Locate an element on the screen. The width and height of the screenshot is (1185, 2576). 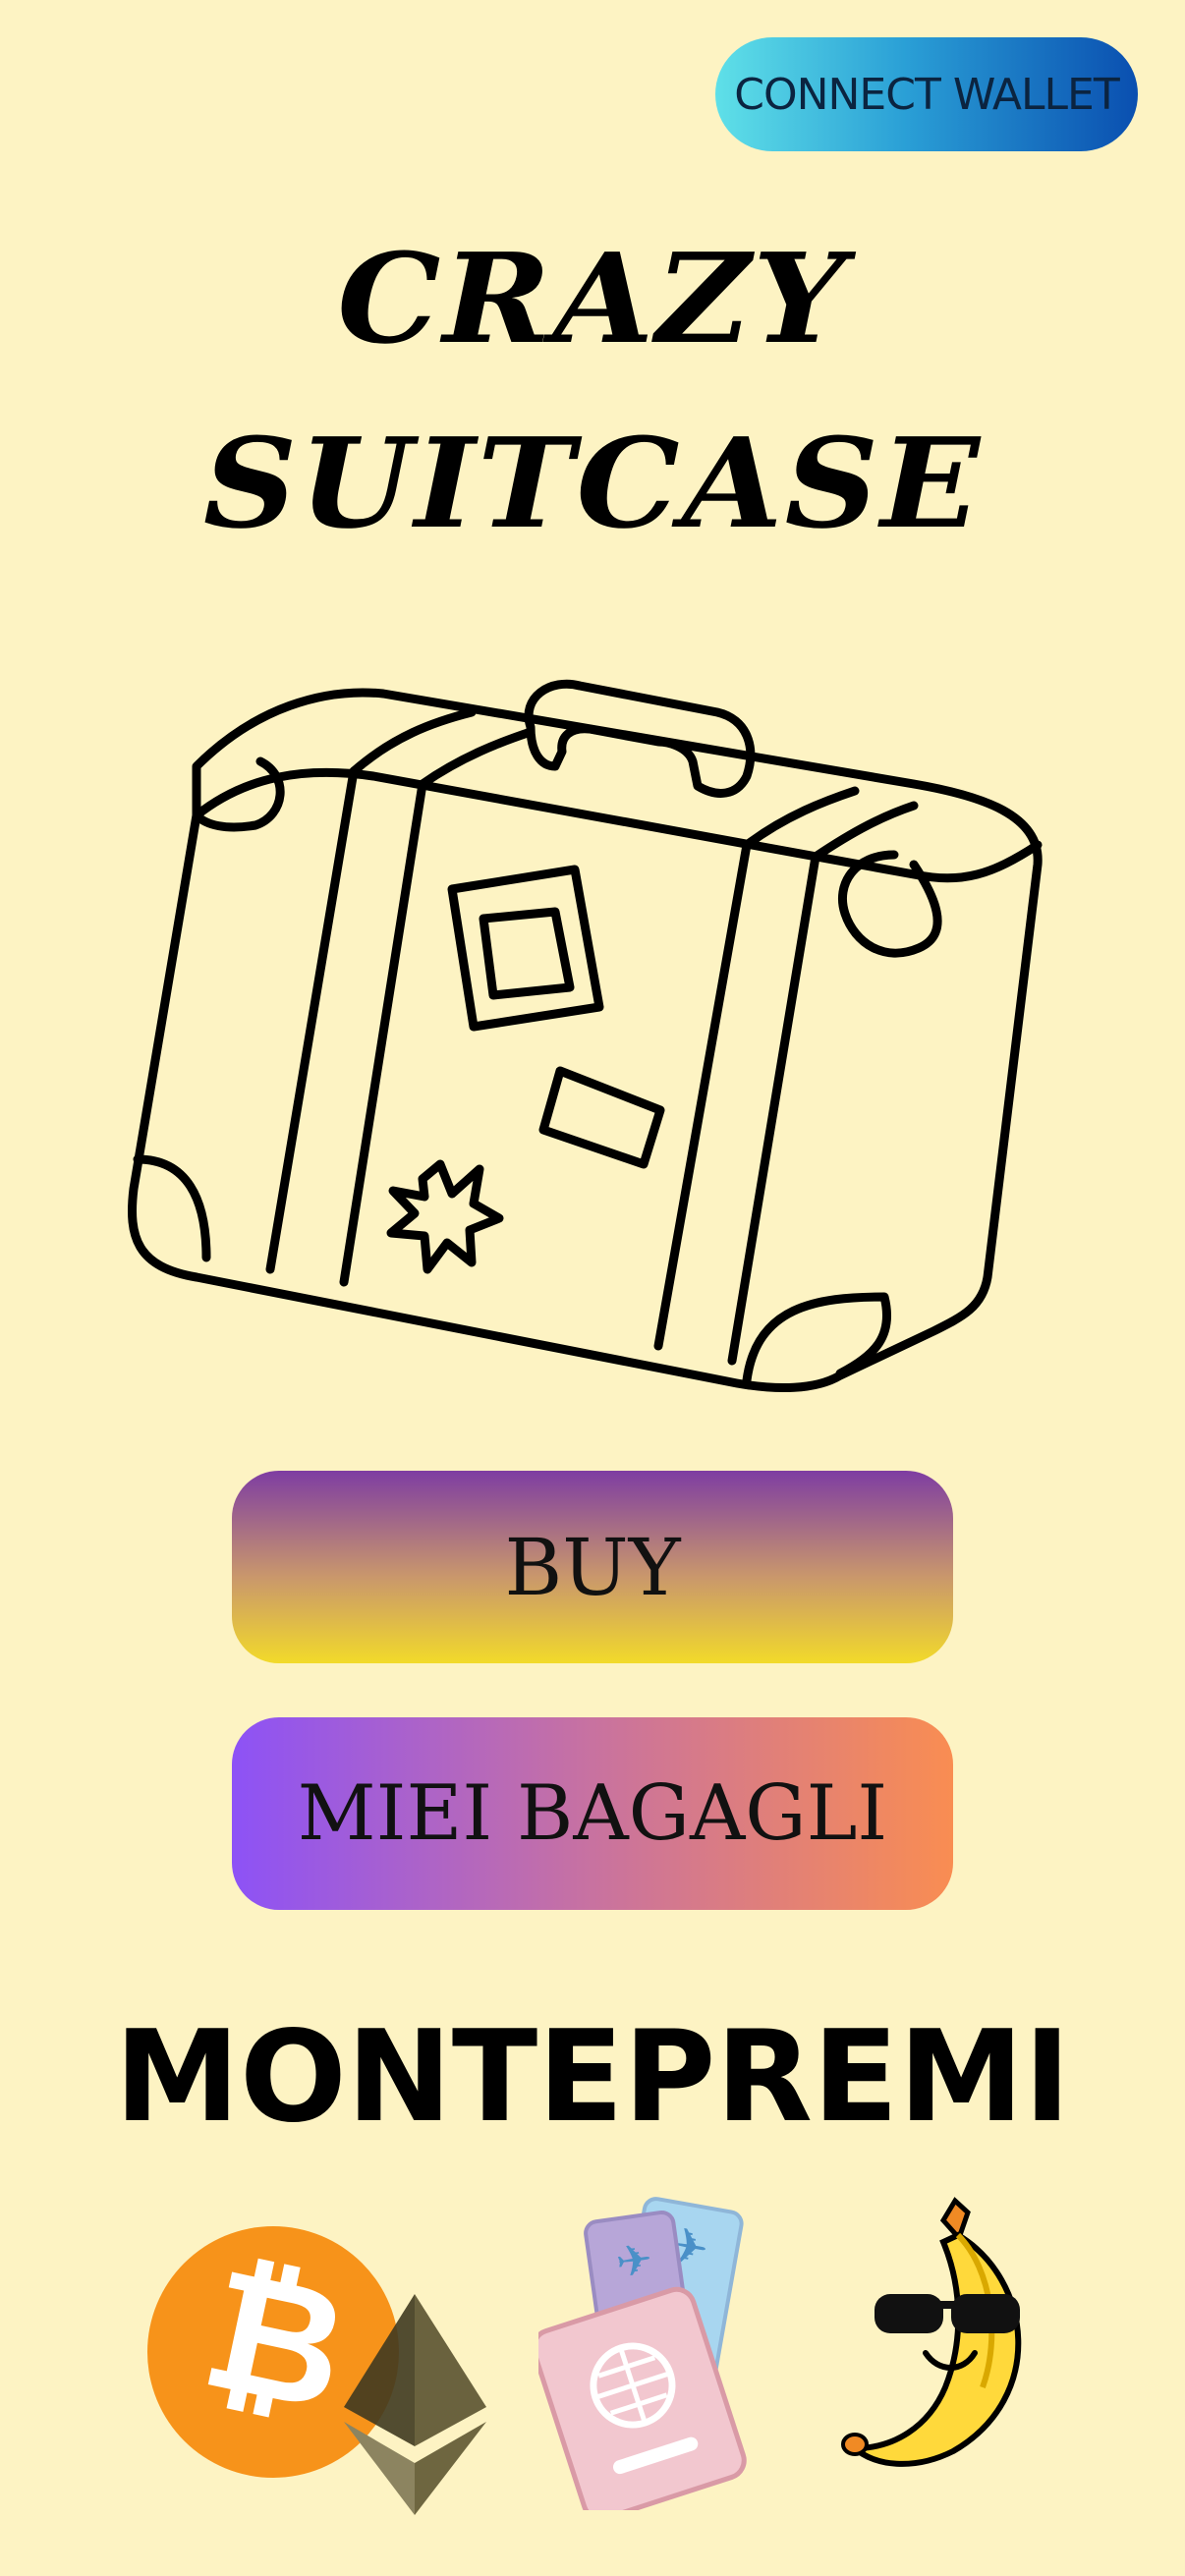
prize-pool-title: MONTEPREMI is located at coordinates (592, 2077).